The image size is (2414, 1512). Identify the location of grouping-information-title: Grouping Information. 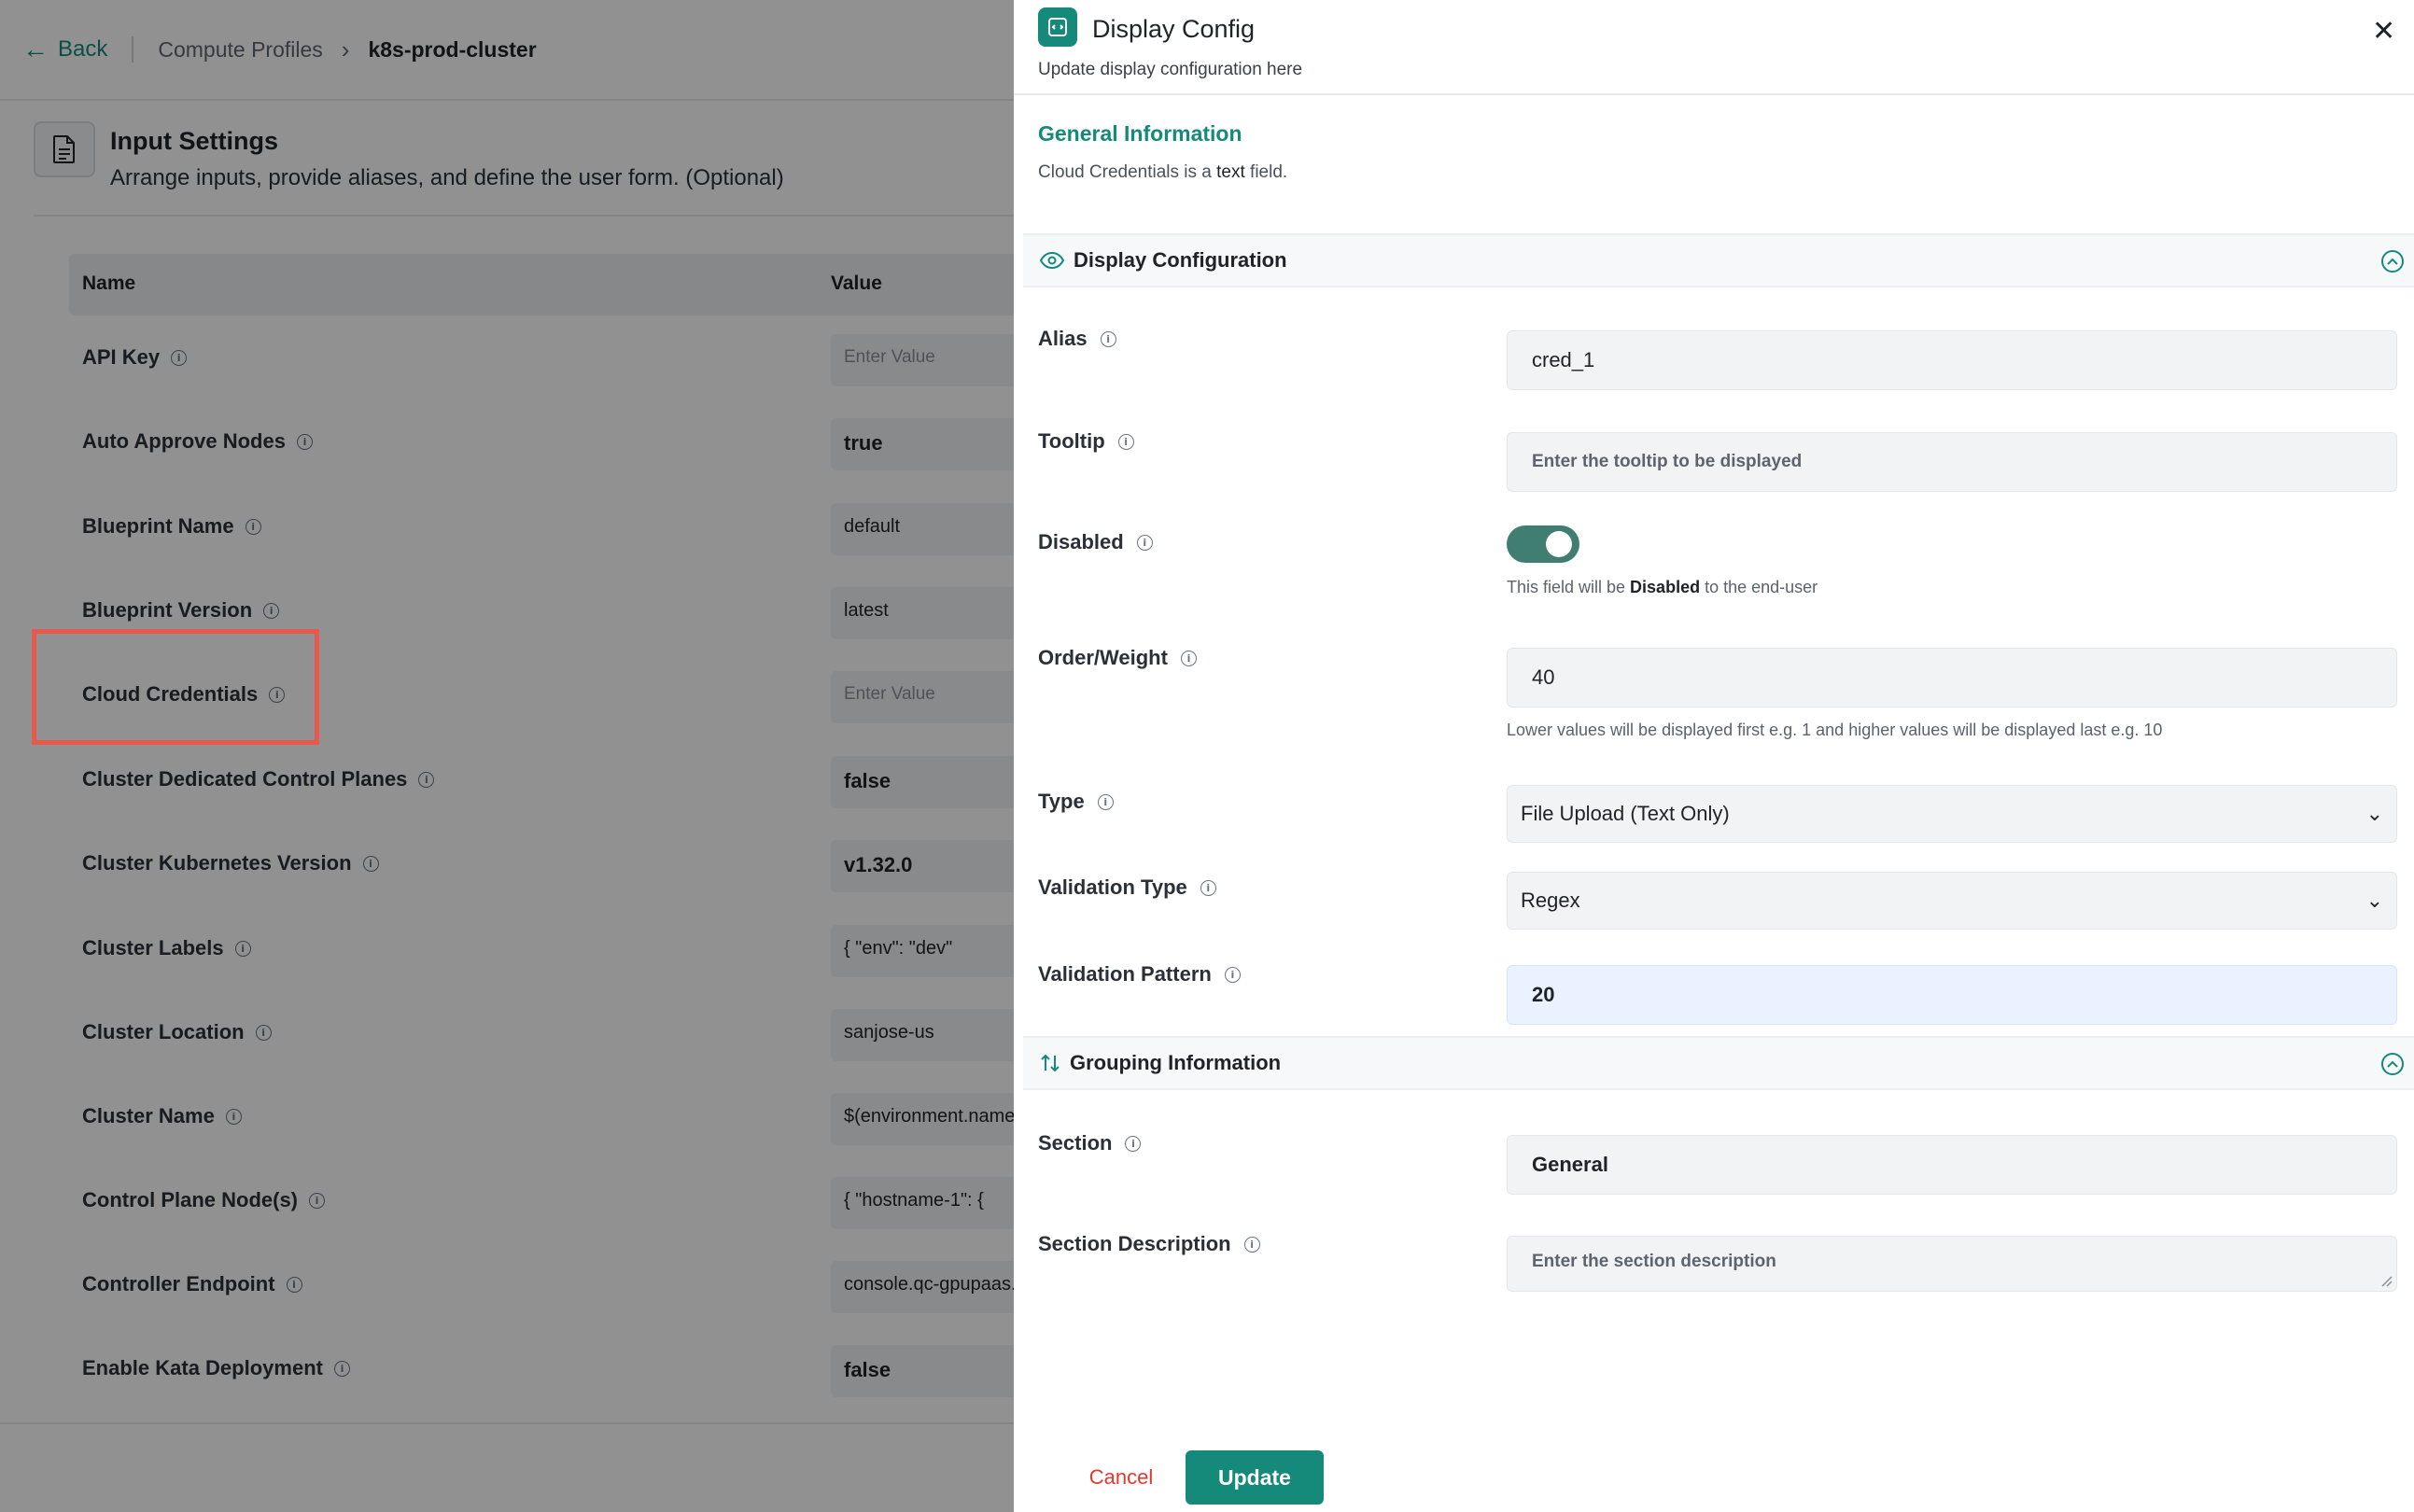
(1176, 1062).